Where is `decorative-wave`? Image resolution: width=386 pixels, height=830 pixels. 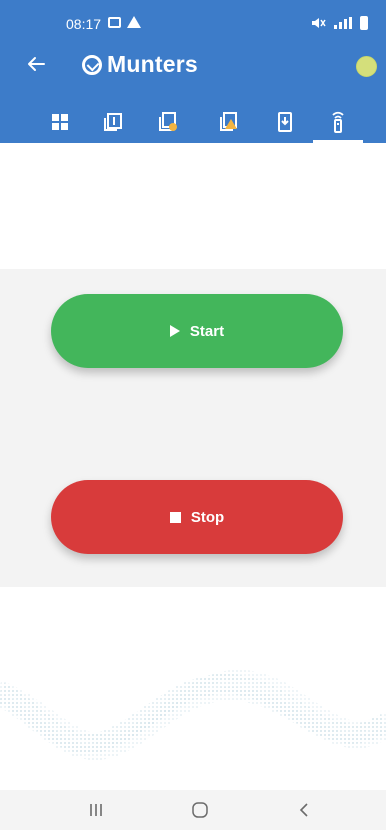
decorative-wave is located at coordinates (193, 714).